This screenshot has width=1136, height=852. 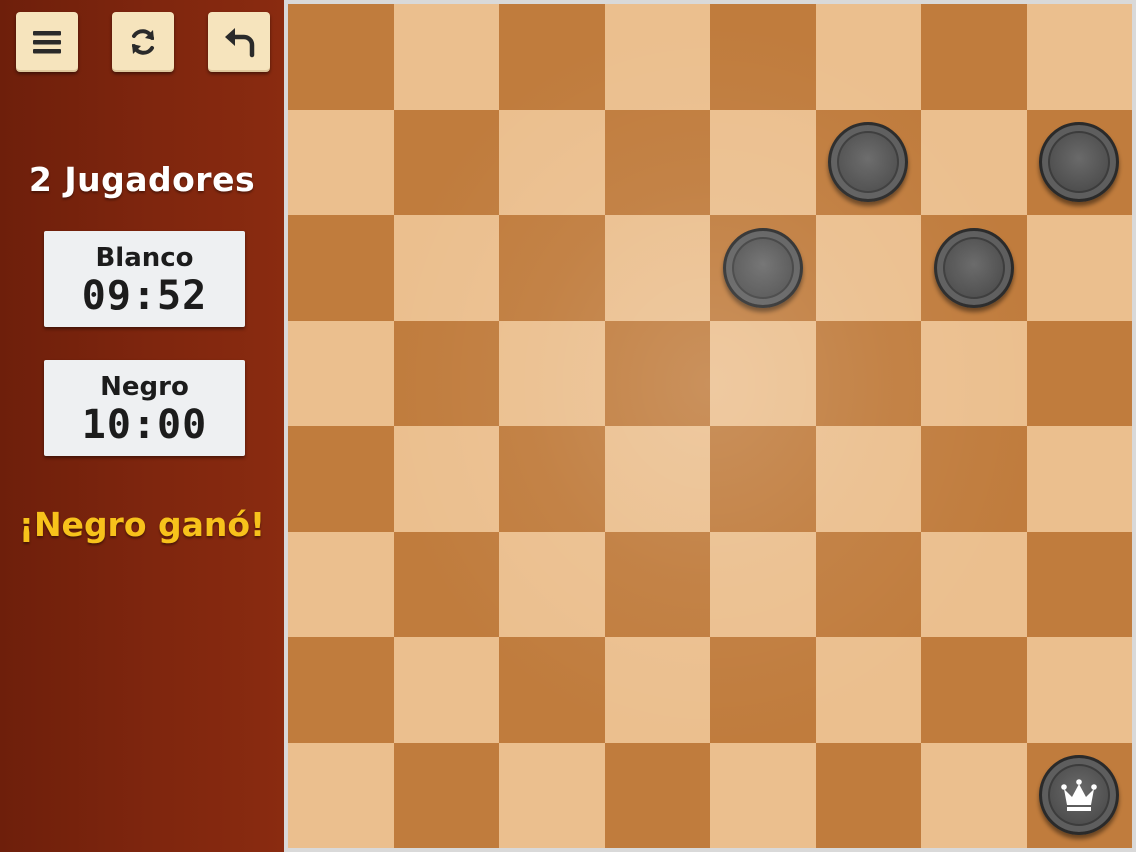 I want to click on player-timer-white: 09:52, so click(x=144, y=296).